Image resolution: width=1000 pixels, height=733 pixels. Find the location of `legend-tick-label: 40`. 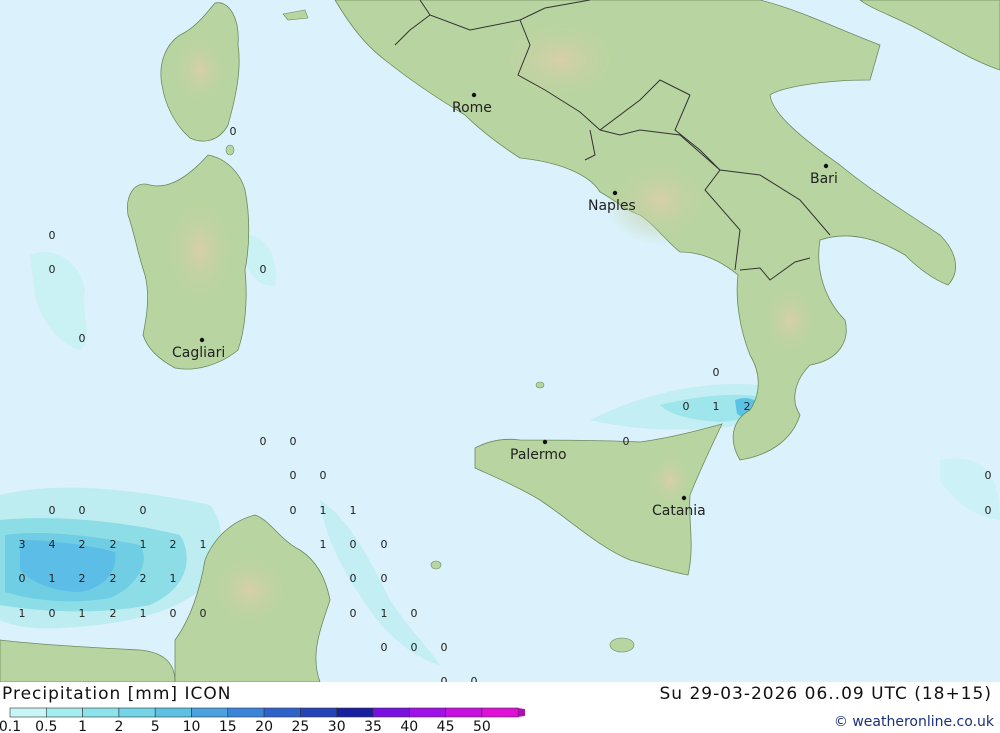

legend-tick-label: 40 is located at coordinates (409, 726).